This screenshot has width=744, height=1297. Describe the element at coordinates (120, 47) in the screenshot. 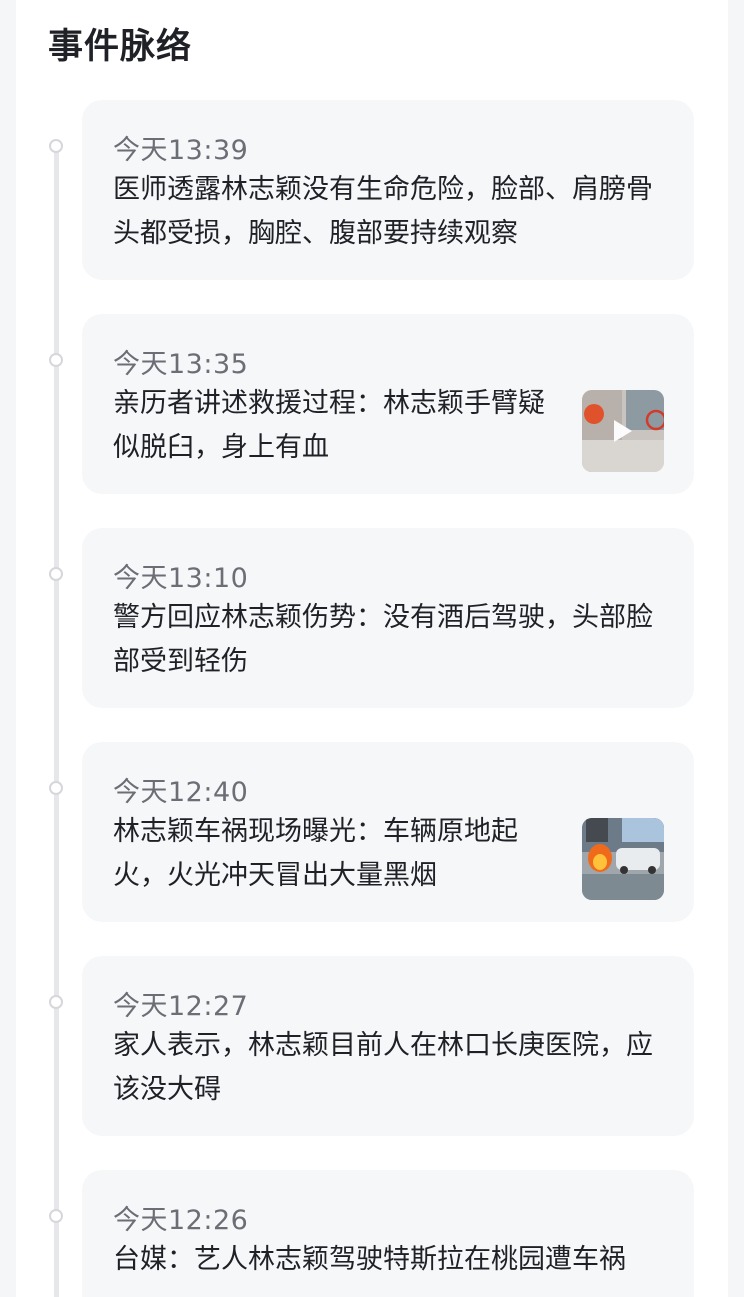

I see `section-title: 事件脉络` at that location.